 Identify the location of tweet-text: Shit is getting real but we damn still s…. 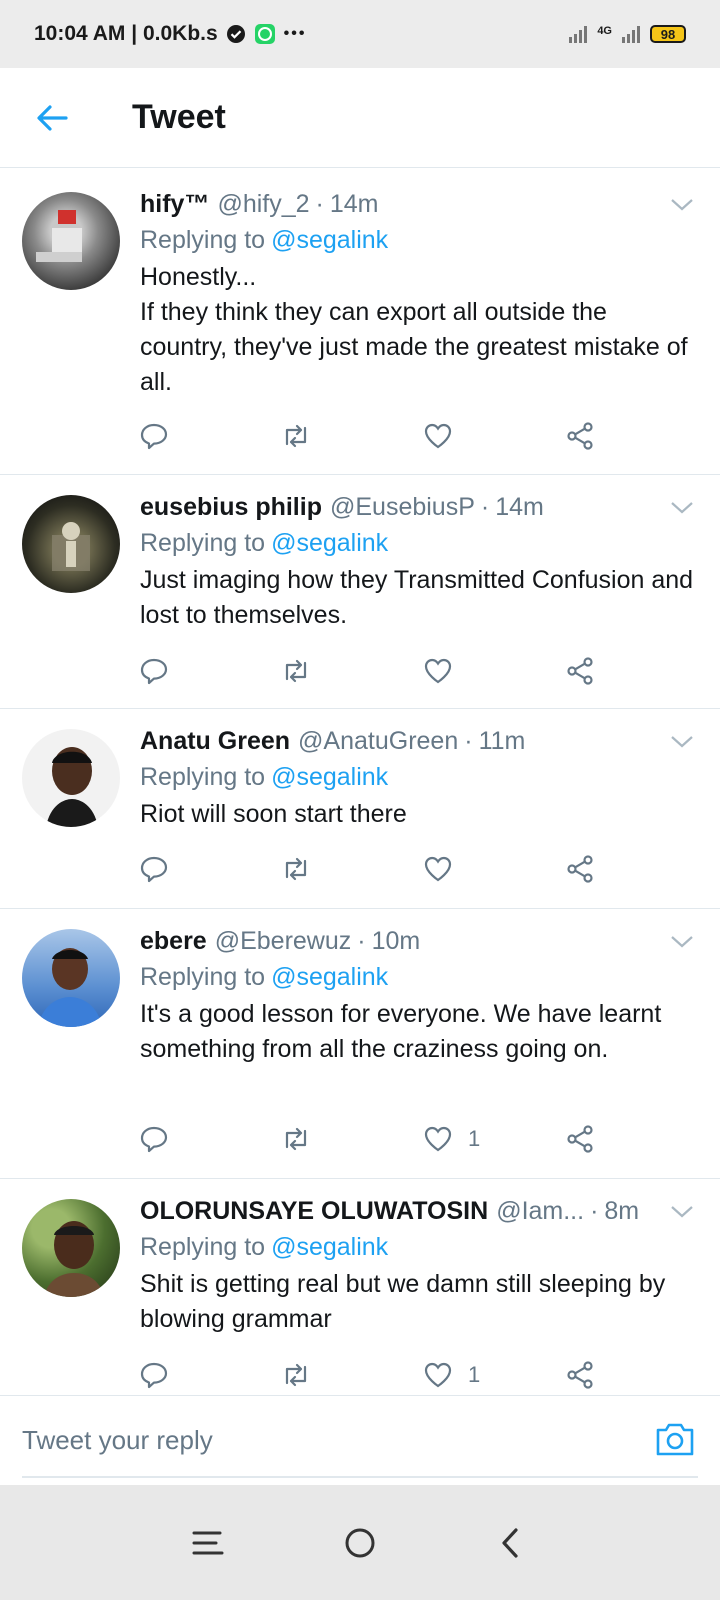
(403, 1301).